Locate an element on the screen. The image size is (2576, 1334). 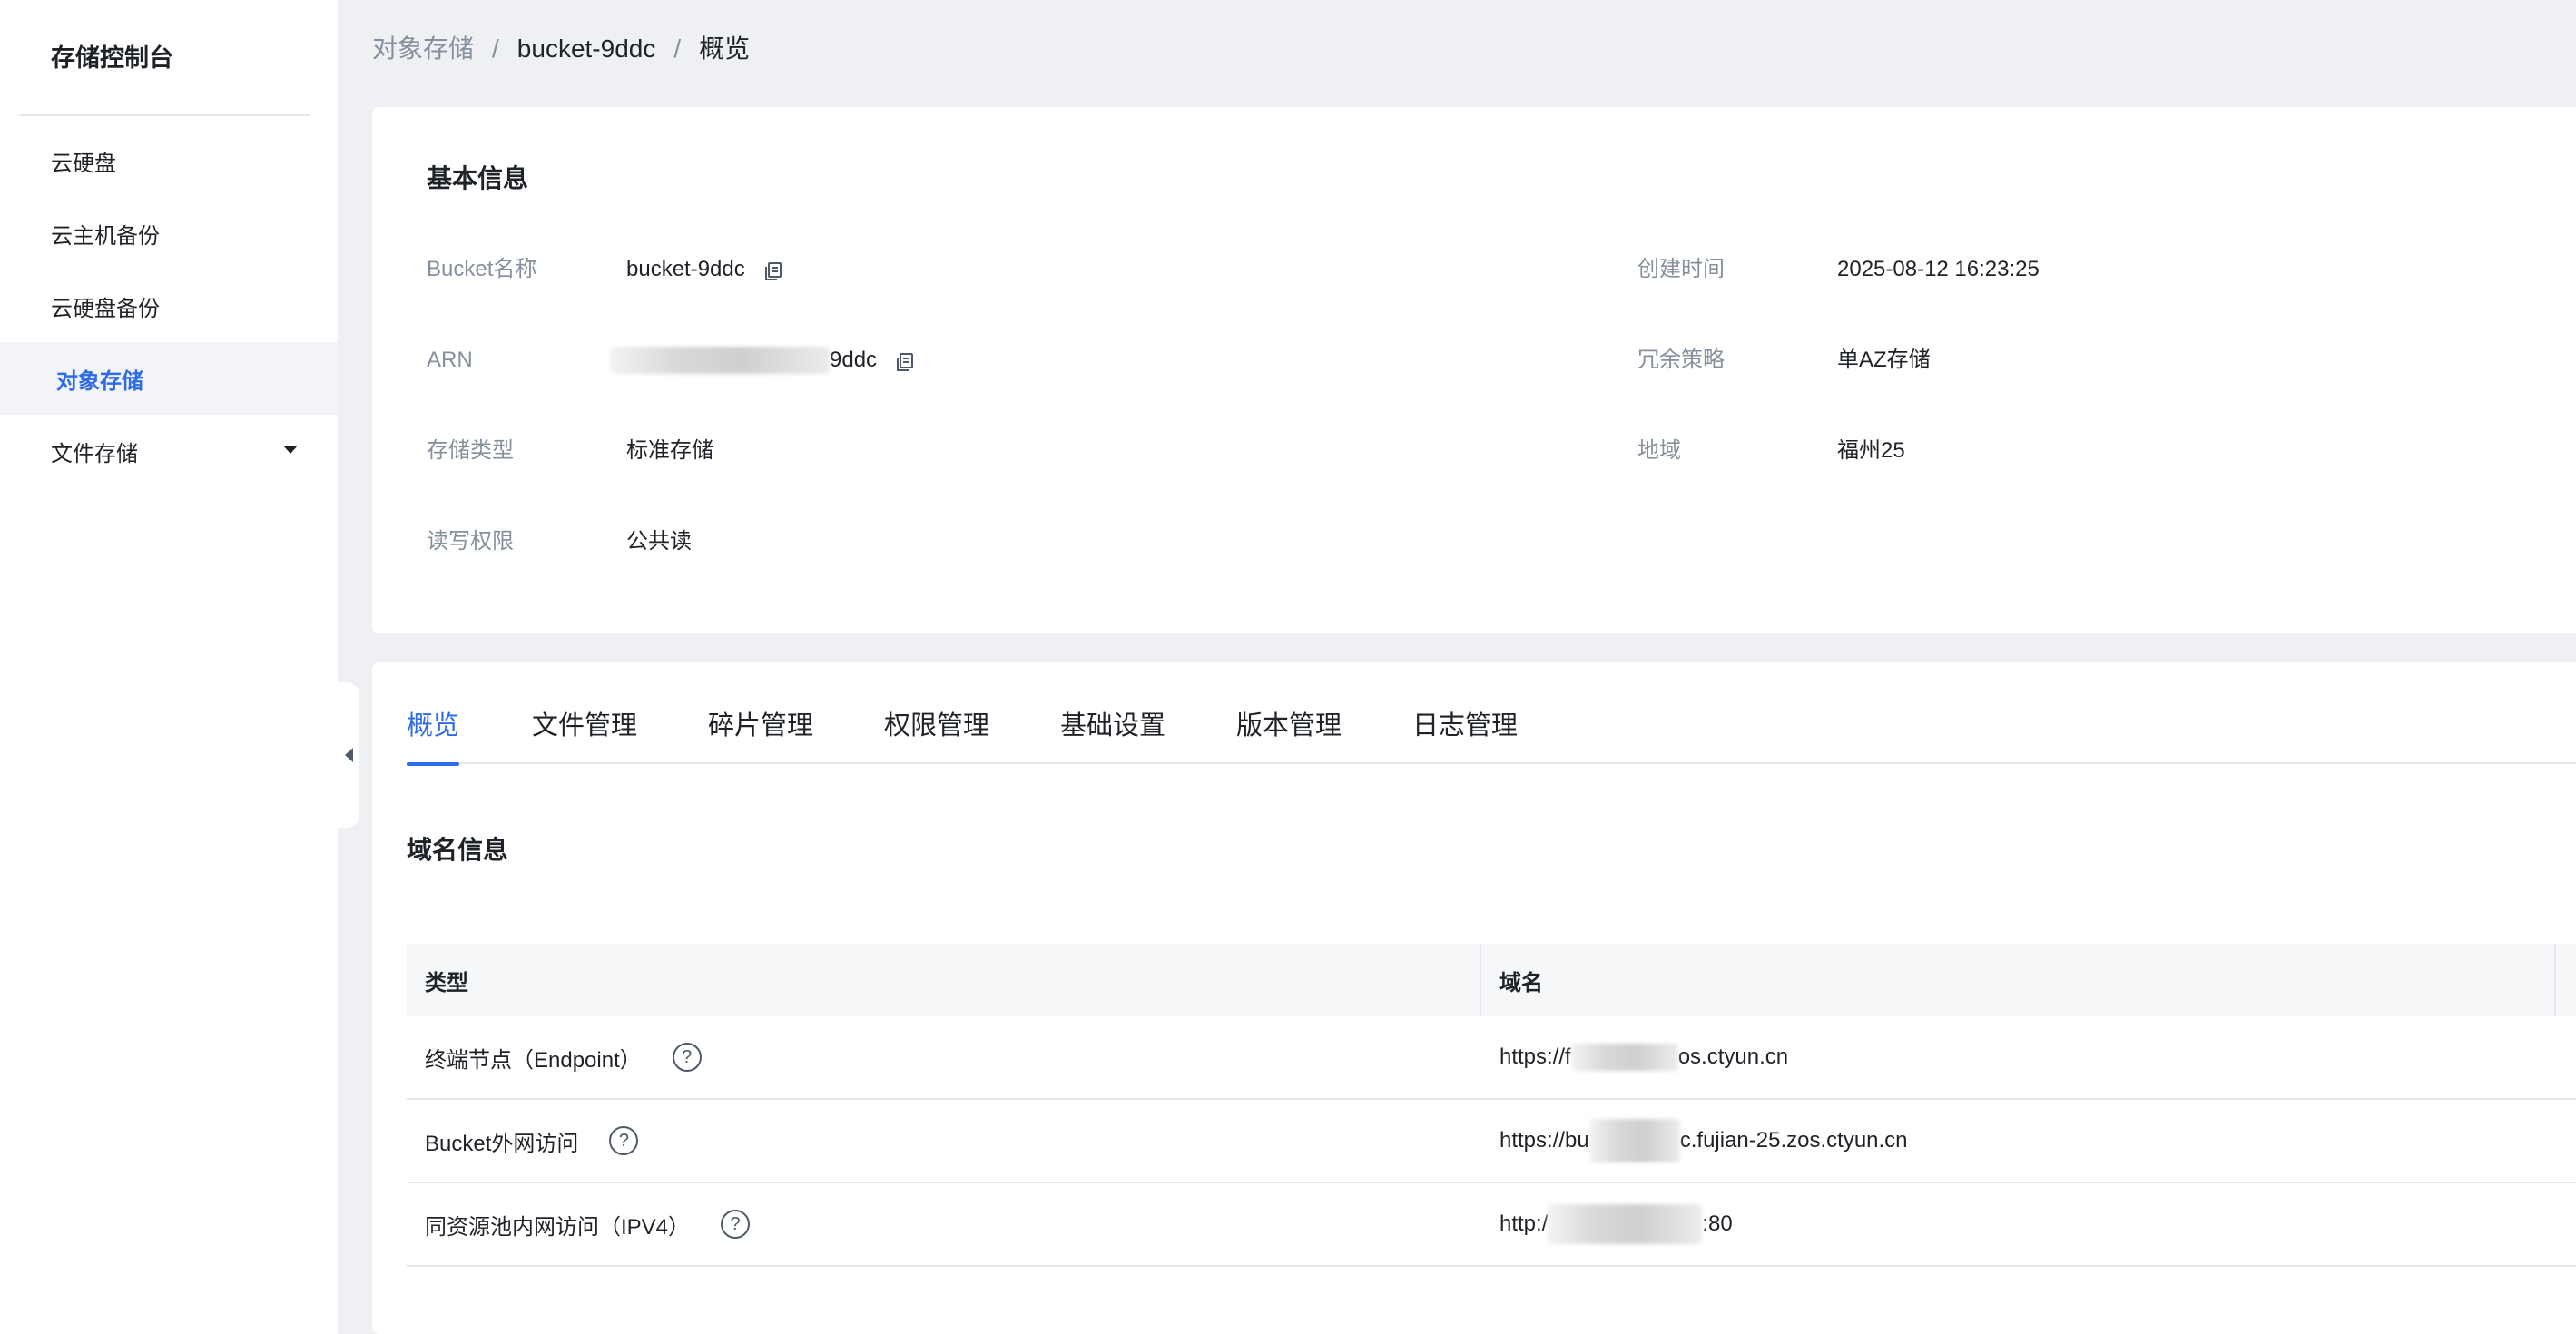
sidebar-item-label: 云硬盘备份 is located at coordinates (105, 308).